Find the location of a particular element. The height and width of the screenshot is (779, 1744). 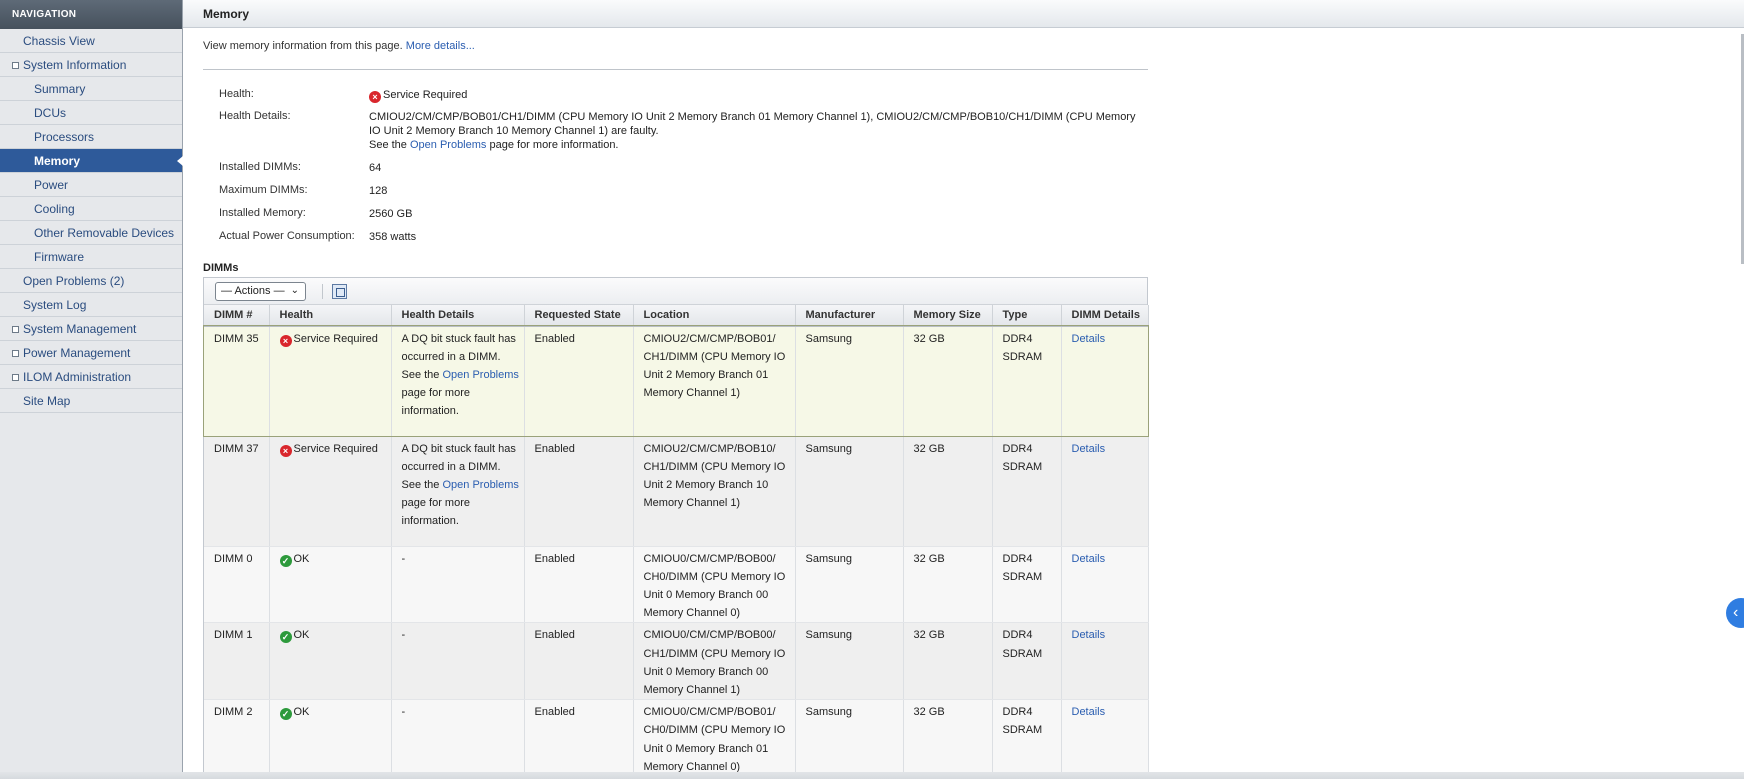

nav-item-summary: Summary is located at coordinates (91, 89).